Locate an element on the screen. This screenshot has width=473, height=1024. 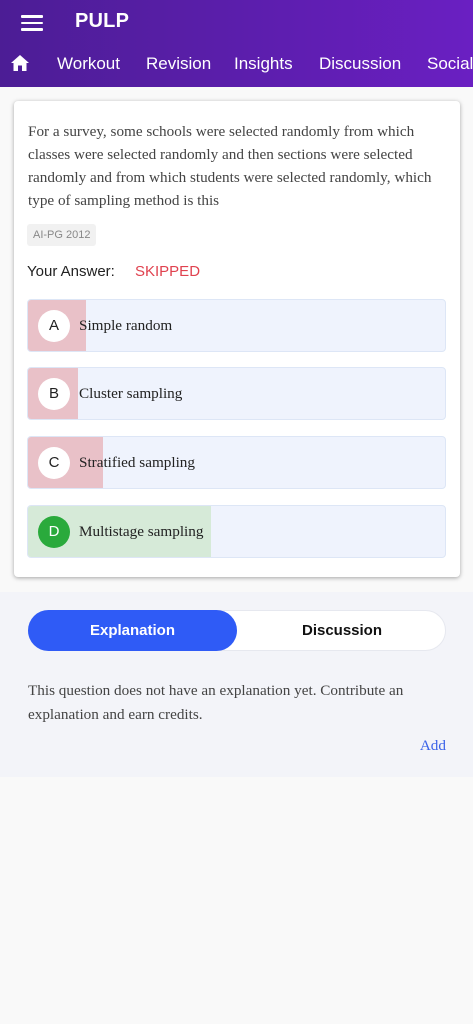
option-c-text: Stratified sampling is located at coordinates (137, 462).